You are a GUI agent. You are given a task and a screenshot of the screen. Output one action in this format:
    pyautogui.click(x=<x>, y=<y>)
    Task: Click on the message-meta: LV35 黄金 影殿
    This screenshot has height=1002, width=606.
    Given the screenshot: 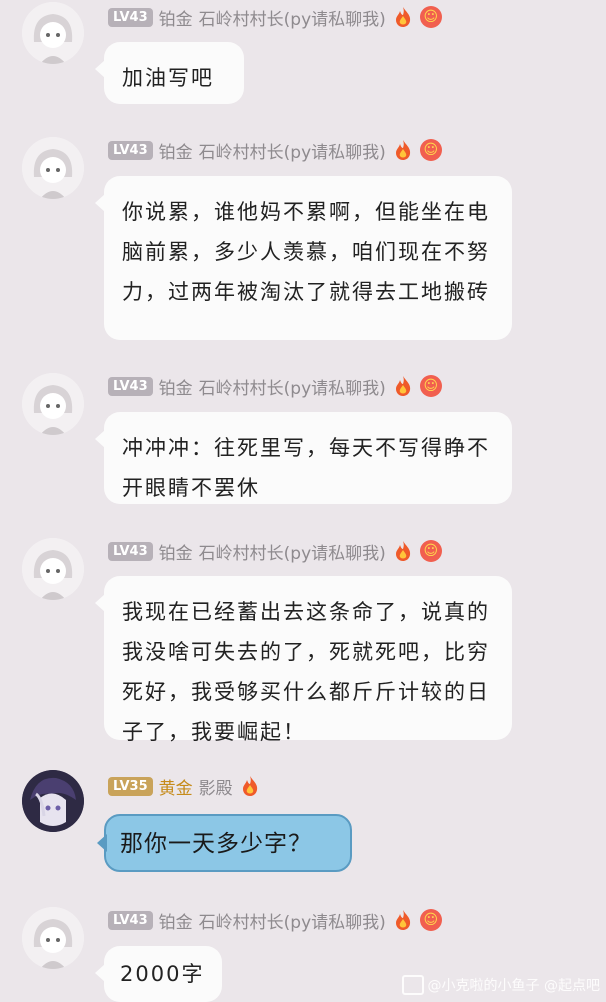 What is the action you would take?
    pyautogui.click(x=184, y=786)
    